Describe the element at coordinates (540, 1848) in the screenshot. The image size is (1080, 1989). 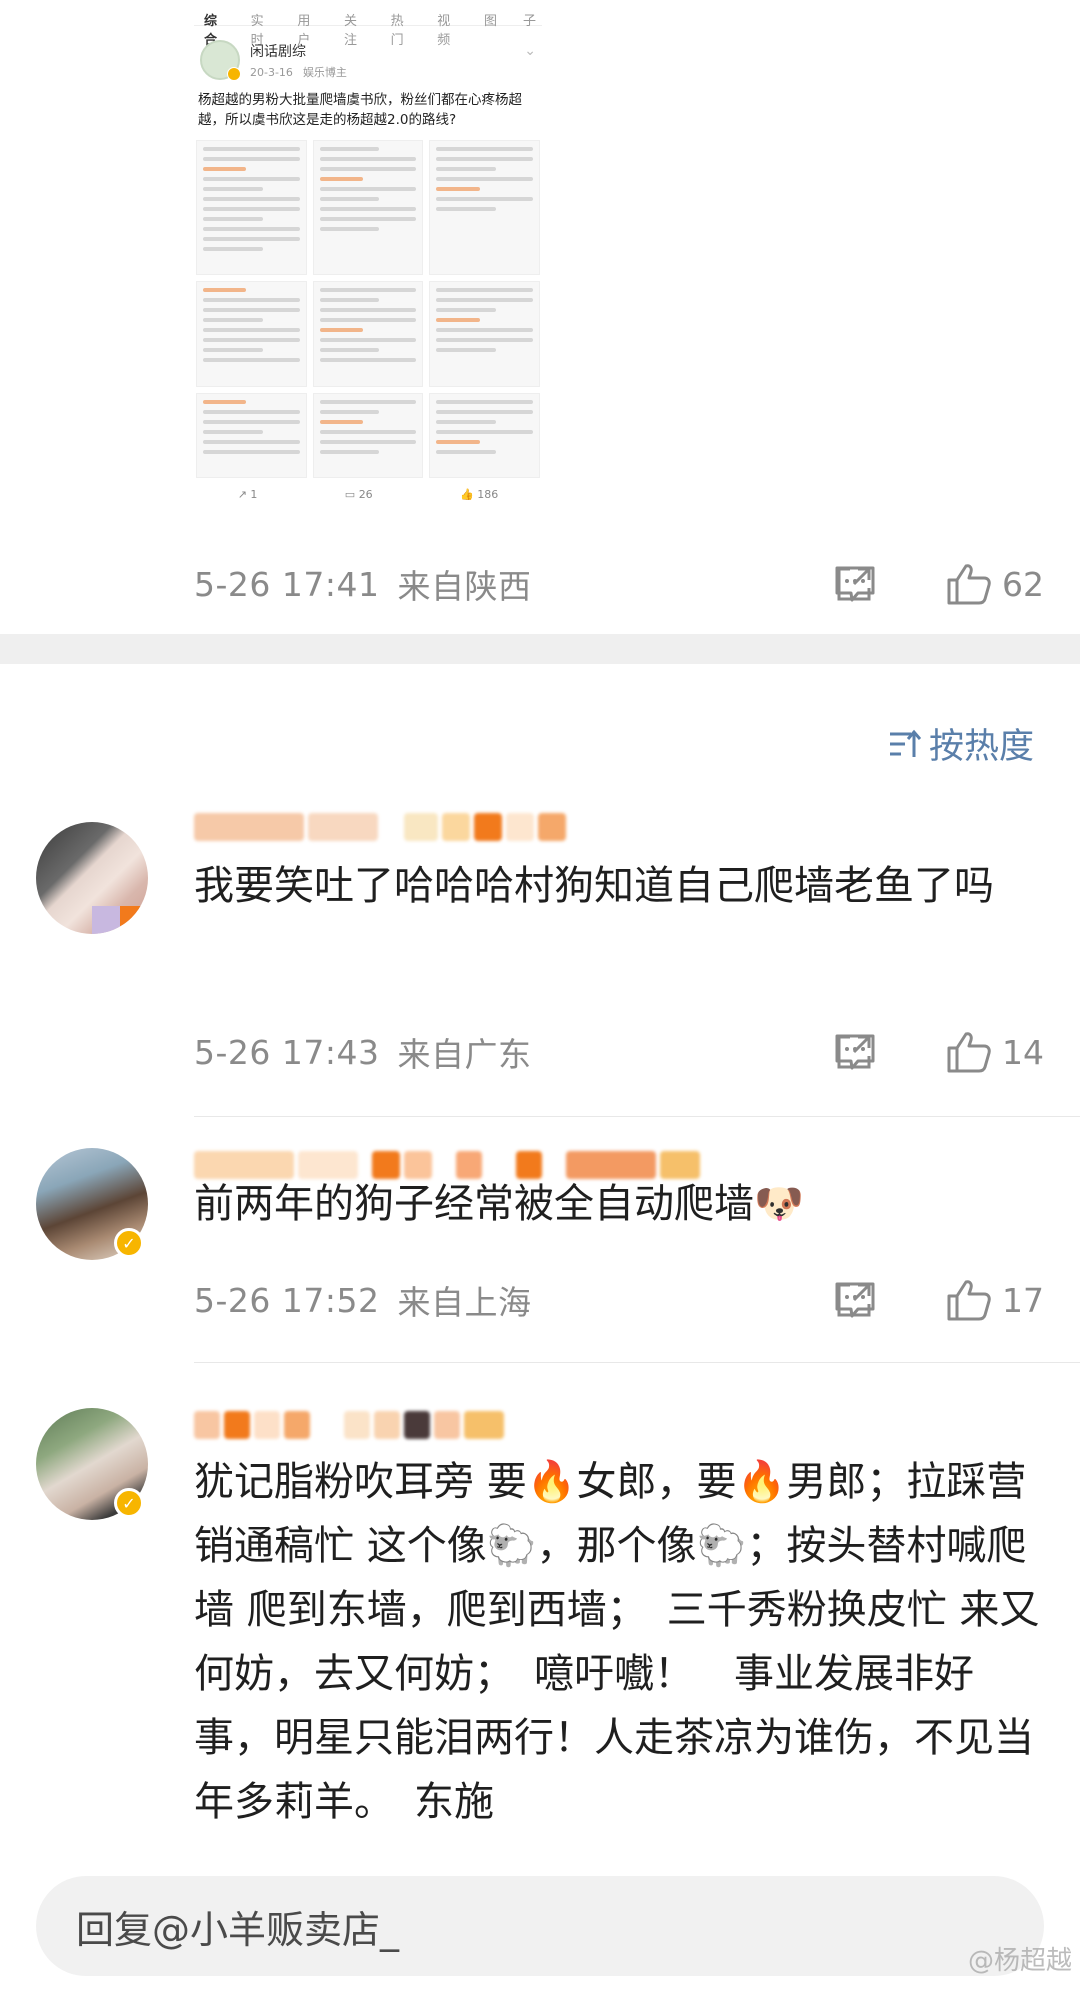
I see `scroll-fade` at that location.